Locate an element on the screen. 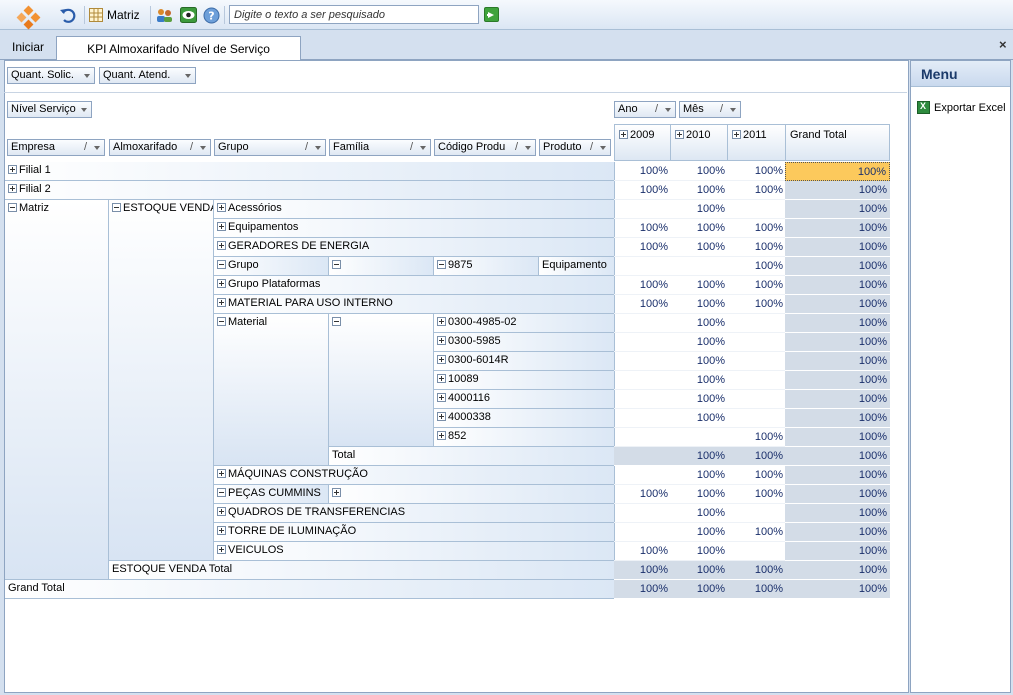  search-go-arrow-icon is located at coordinates (491, 14).